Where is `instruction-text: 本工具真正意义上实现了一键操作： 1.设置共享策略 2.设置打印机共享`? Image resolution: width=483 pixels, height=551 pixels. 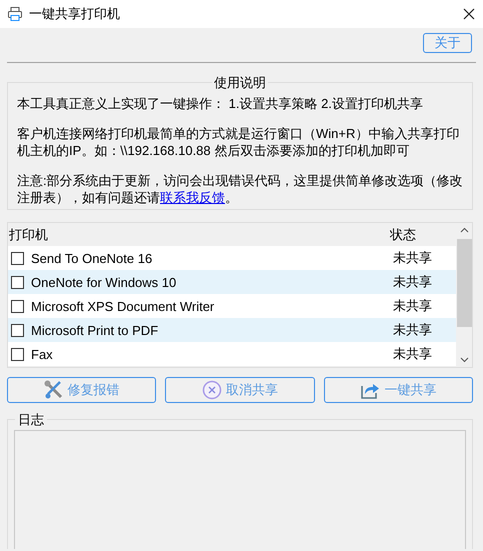
instruction-text: 本工具真正意义上实现了一键操作： 1.设置共享策略 2.设置打印机共享 is located at coordinates (220, 103).